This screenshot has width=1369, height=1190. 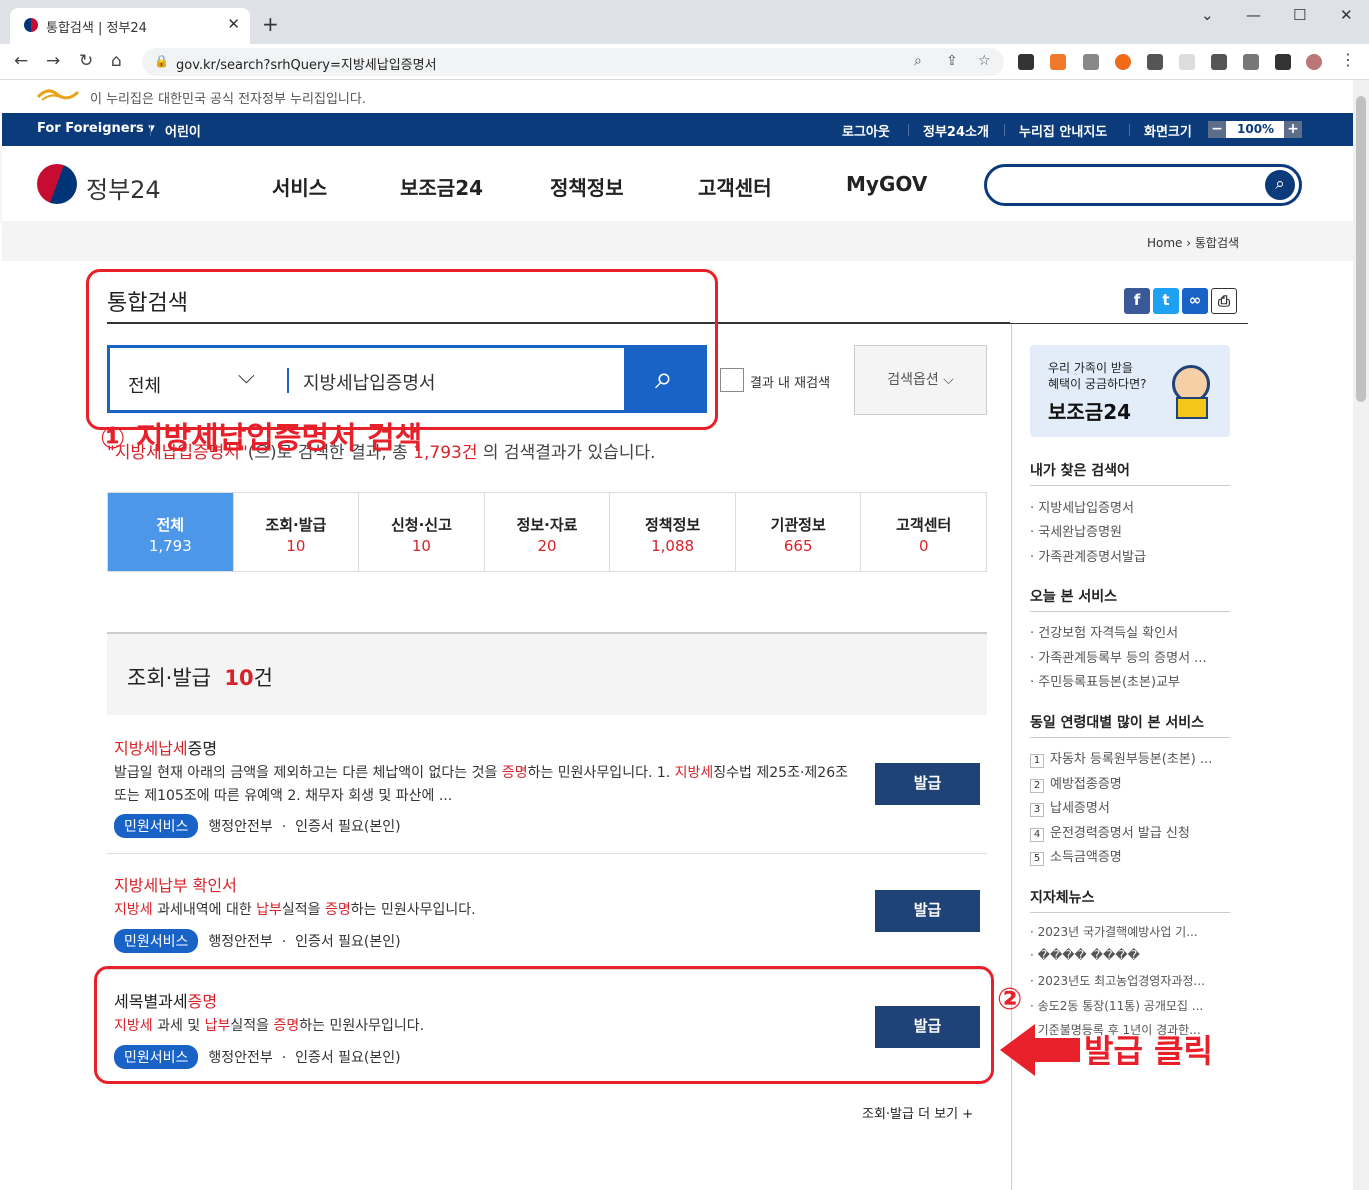 What do you see at coordinates (573, 62) in the screenshot?
I see `url-field: 🔒 gov.kr/search?srhQuery=지방세납입증명서 ⌕ ⇪ ☆` at bounding box center [573, 62].